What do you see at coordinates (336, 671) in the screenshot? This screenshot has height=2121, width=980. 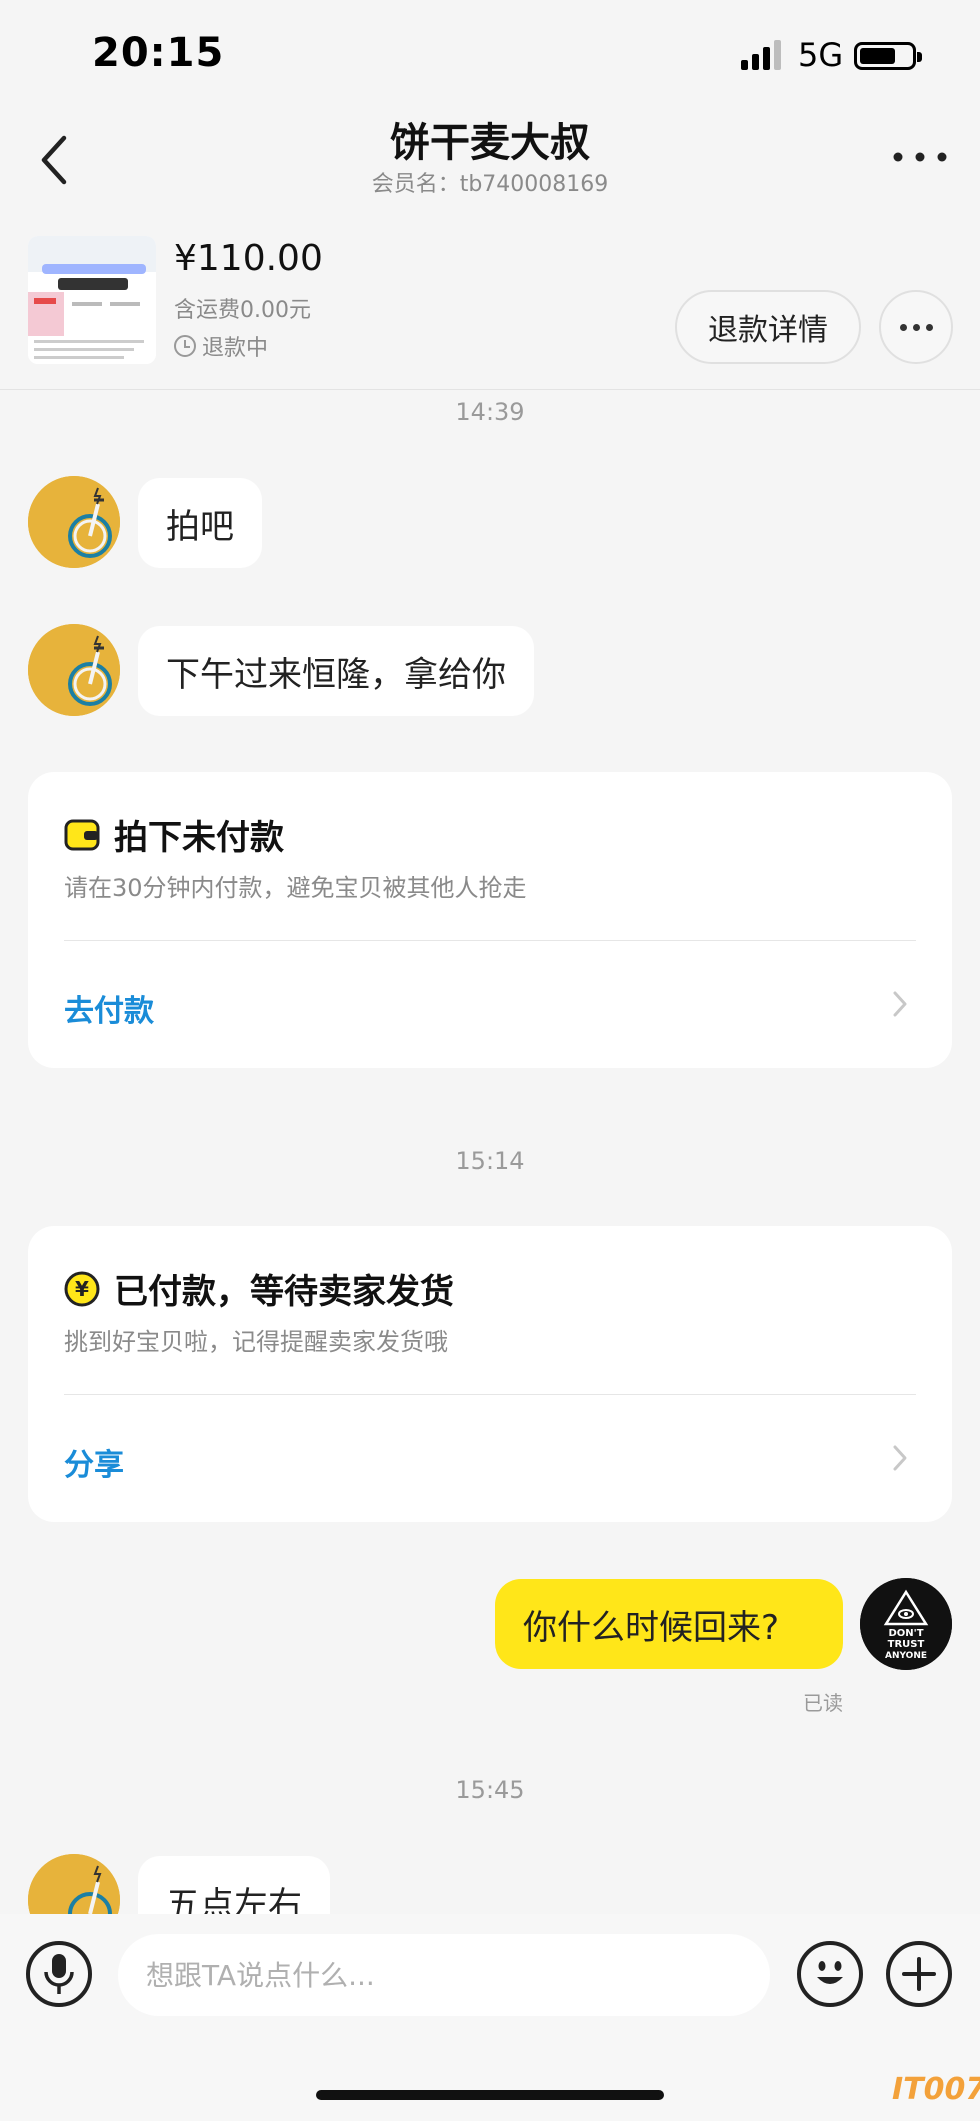 I see `message-bubble-incoming: 下午过来恒隆，拿给你` at bounding box center [336, 671].